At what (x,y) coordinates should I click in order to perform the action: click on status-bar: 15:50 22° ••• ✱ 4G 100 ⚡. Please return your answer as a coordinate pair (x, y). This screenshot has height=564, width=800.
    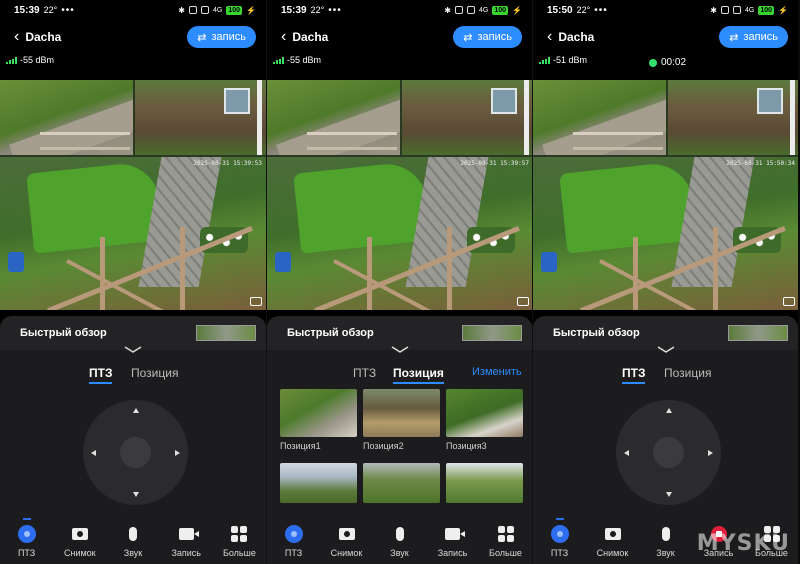
    Looking at the image, I should click on (665, 10).